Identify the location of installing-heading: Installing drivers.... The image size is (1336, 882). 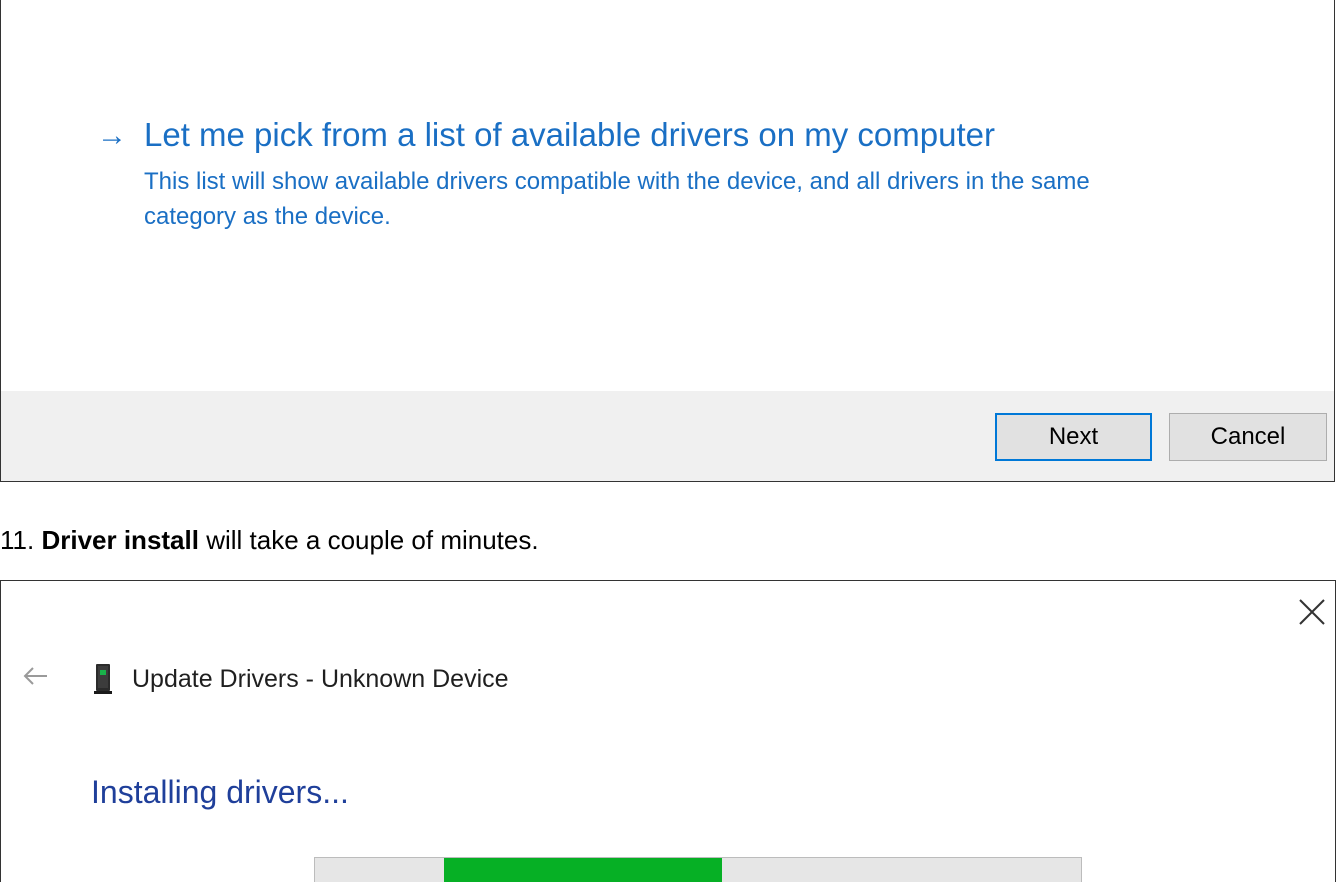
(220, 792).